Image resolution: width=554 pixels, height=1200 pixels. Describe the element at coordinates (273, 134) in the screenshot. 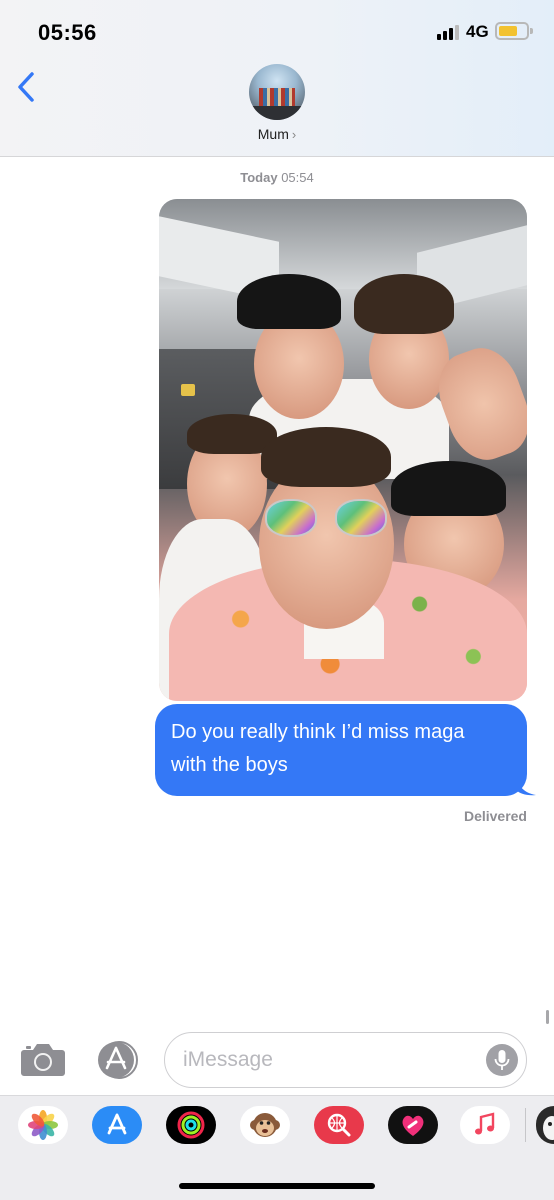

I see `contact-name: Mum` at that location.